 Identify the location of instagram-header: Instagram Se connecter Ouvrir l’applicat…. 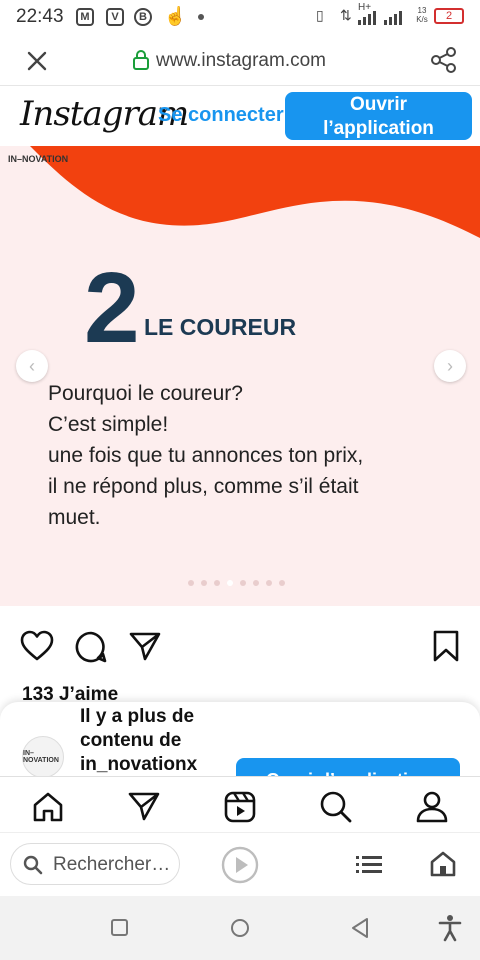
(240, 116).